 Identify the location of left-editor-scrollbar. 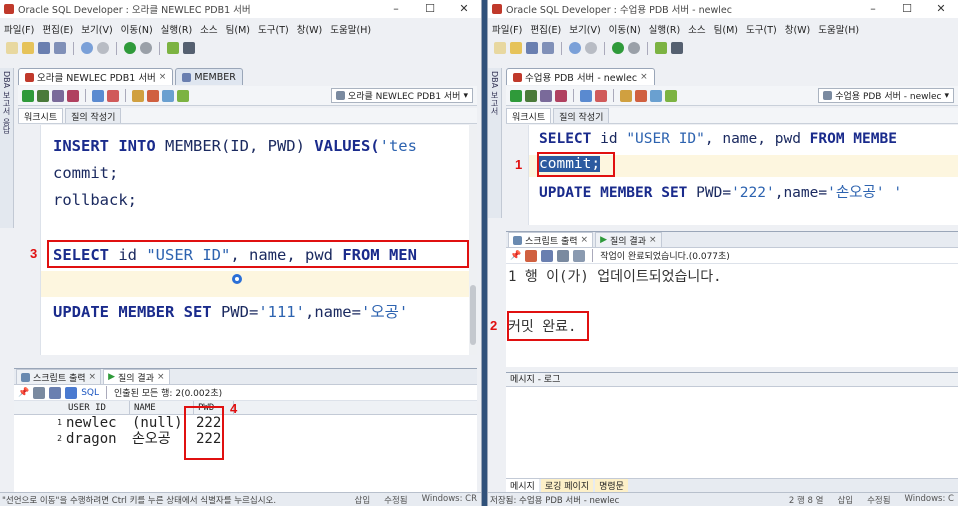
(473, 240).